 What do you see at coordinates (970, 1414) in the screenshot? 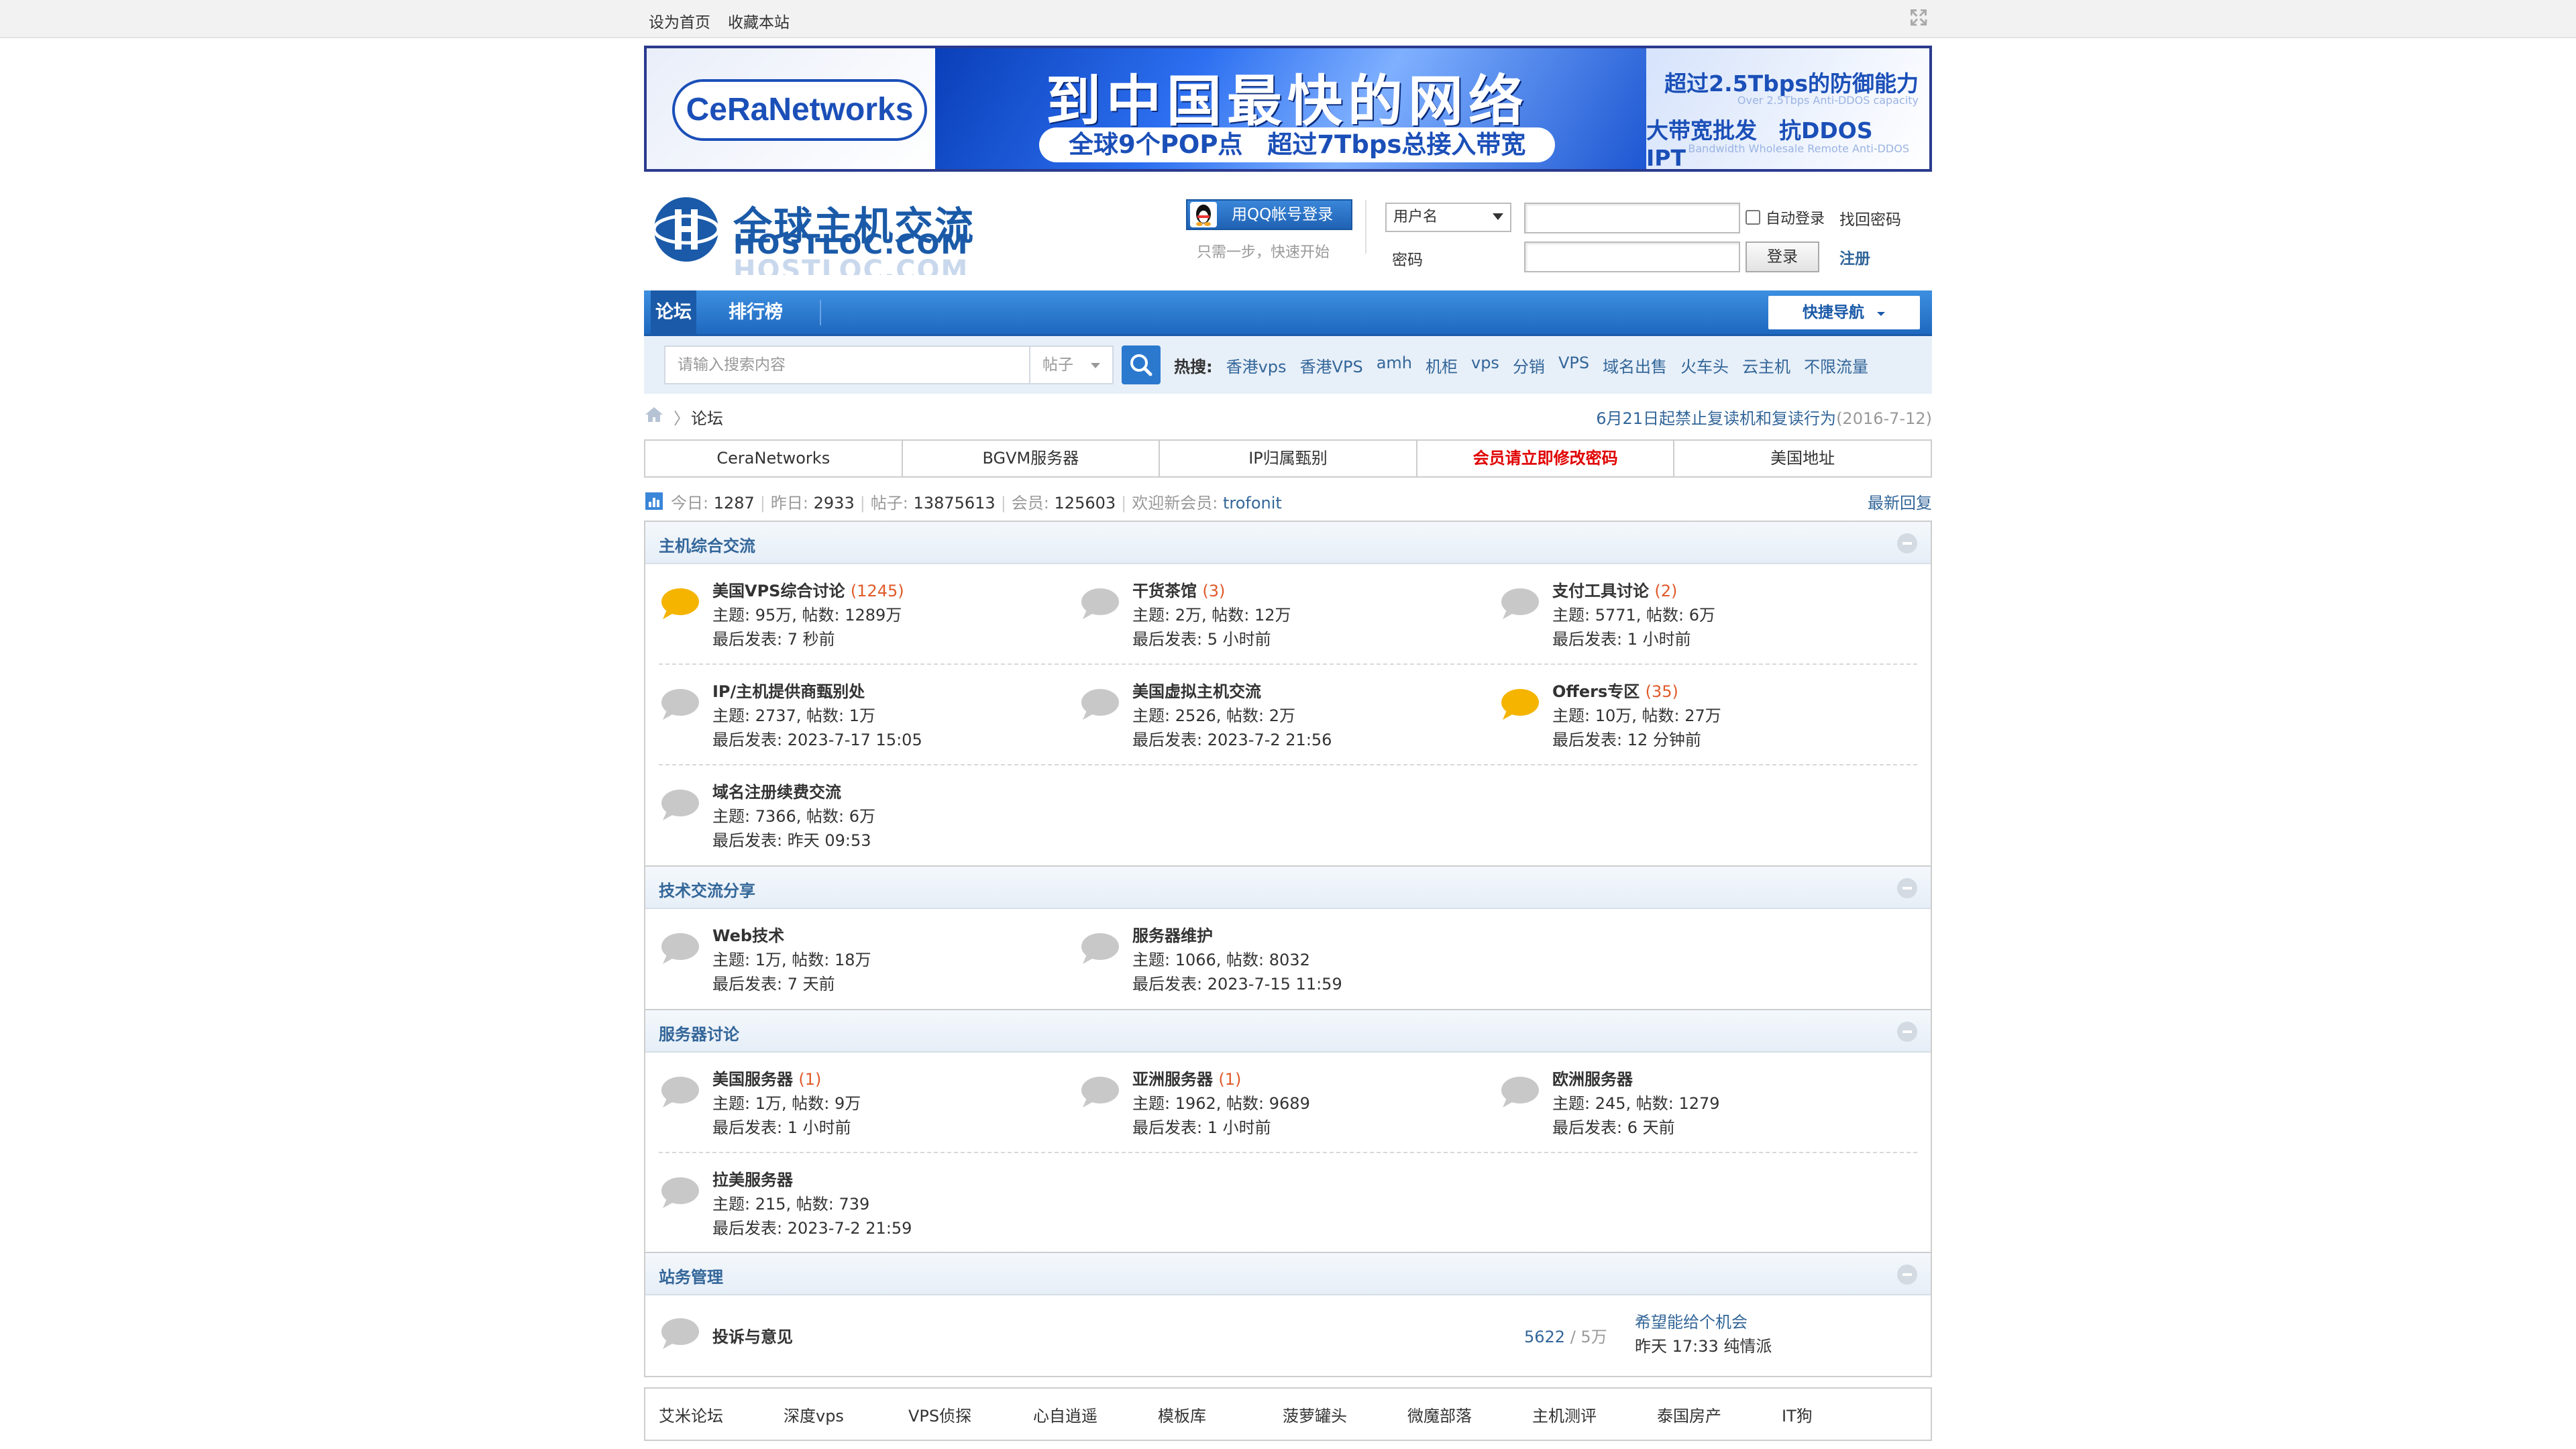
I see `friend-link: VPS侦探` at bounding box center [970, 1414].